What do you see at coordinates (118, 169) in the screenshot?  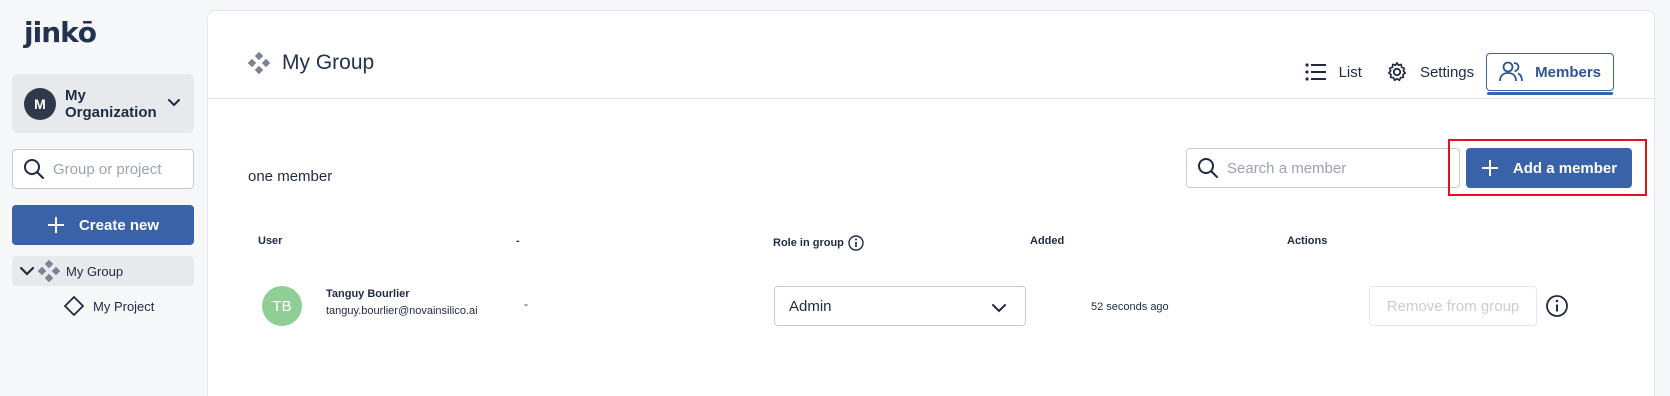 I see `sidebar-search-input` at bounding box center [118, 169].